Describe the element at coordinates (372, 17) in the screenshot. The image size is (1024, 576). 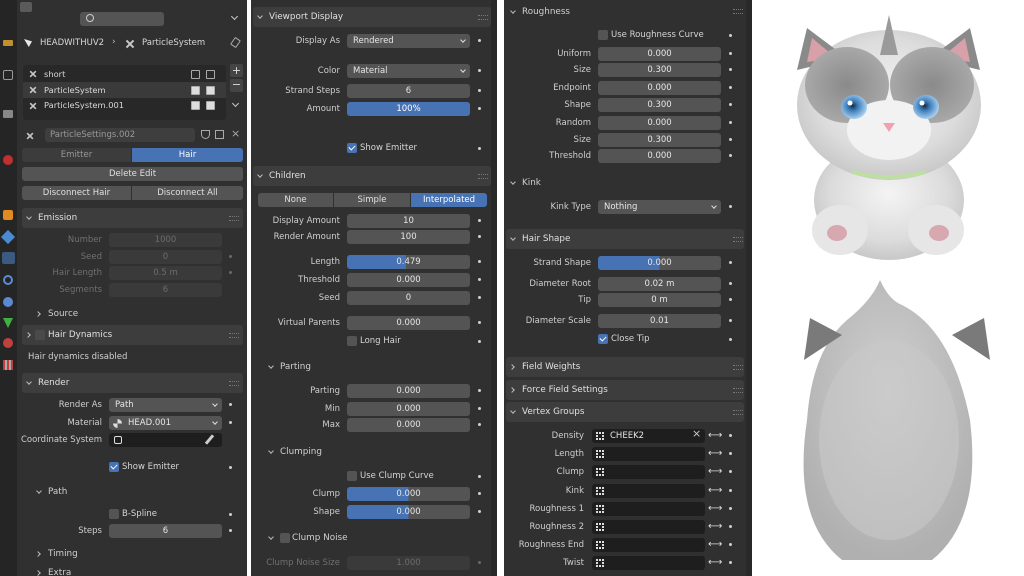
I see `viewport-display-header: Viewport Display` at that location.